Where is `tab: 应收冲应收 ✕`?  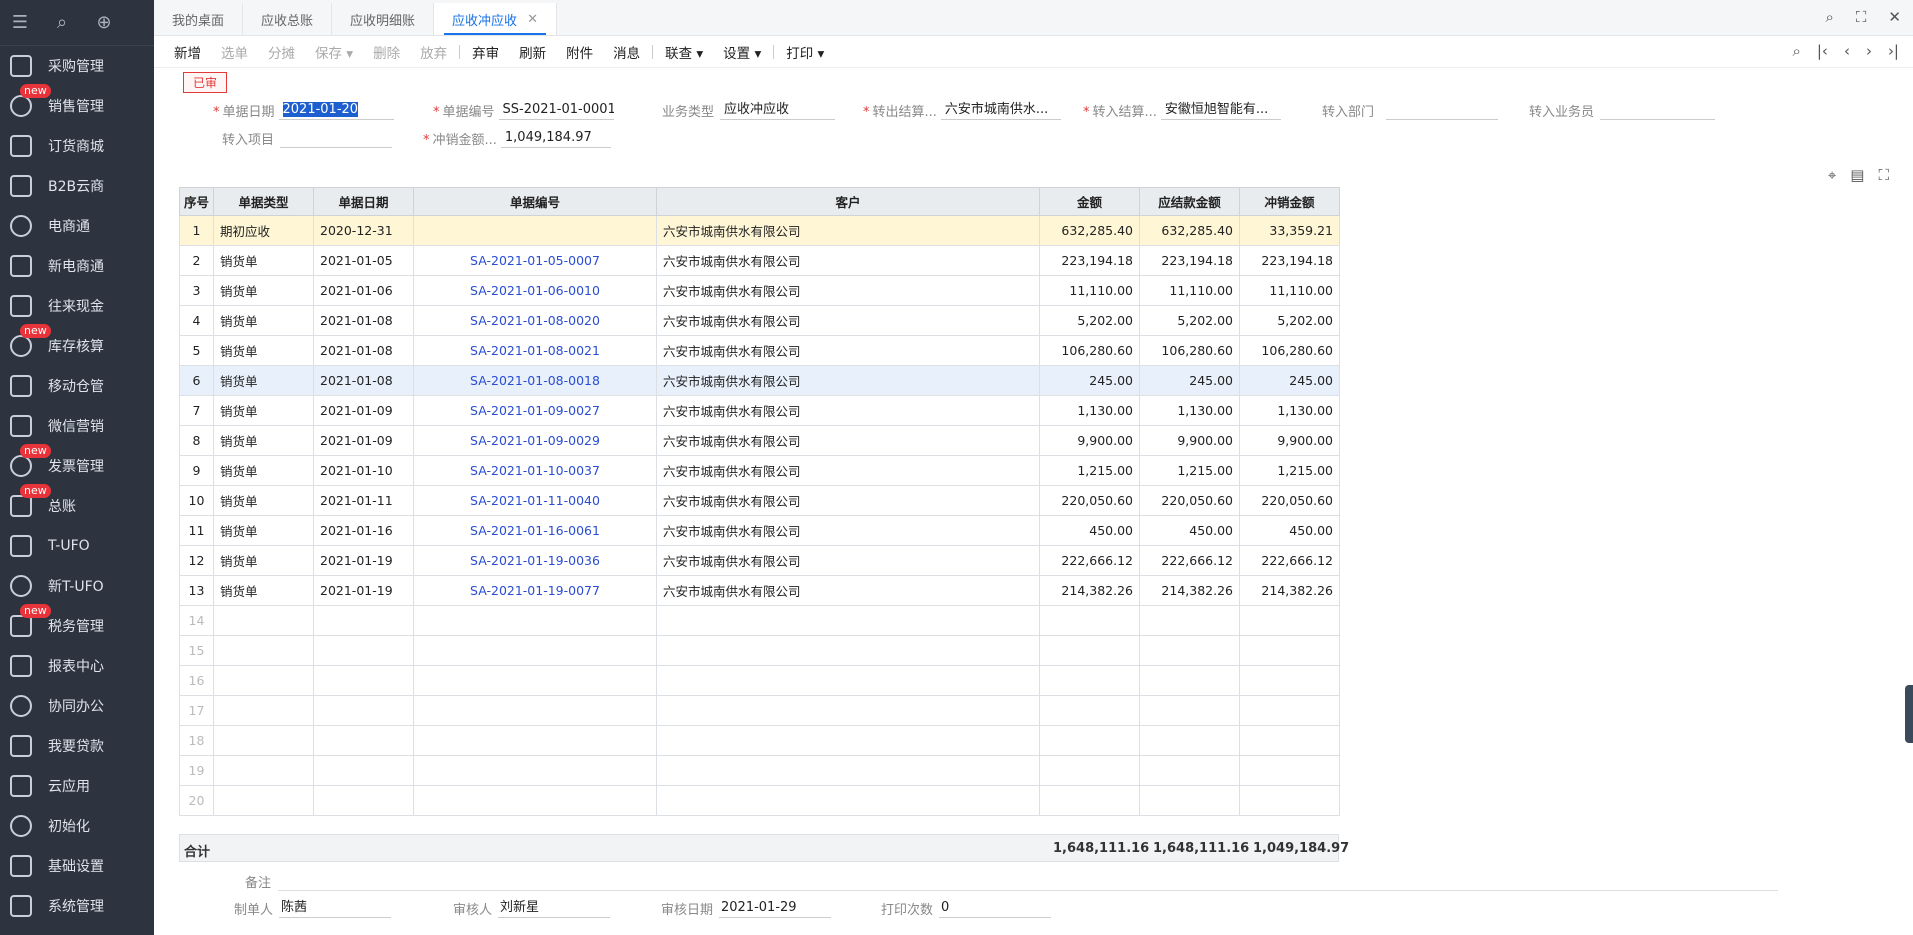 tab: 应收冲应收 ✕ is located at coordinates (495, 19).